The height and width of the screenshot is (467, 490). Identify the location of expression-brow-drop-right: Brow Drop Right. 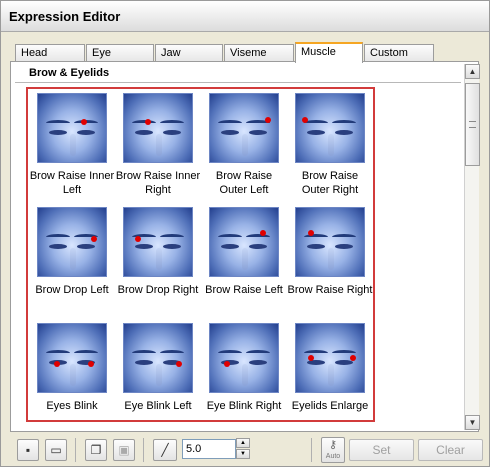
(158, 252).